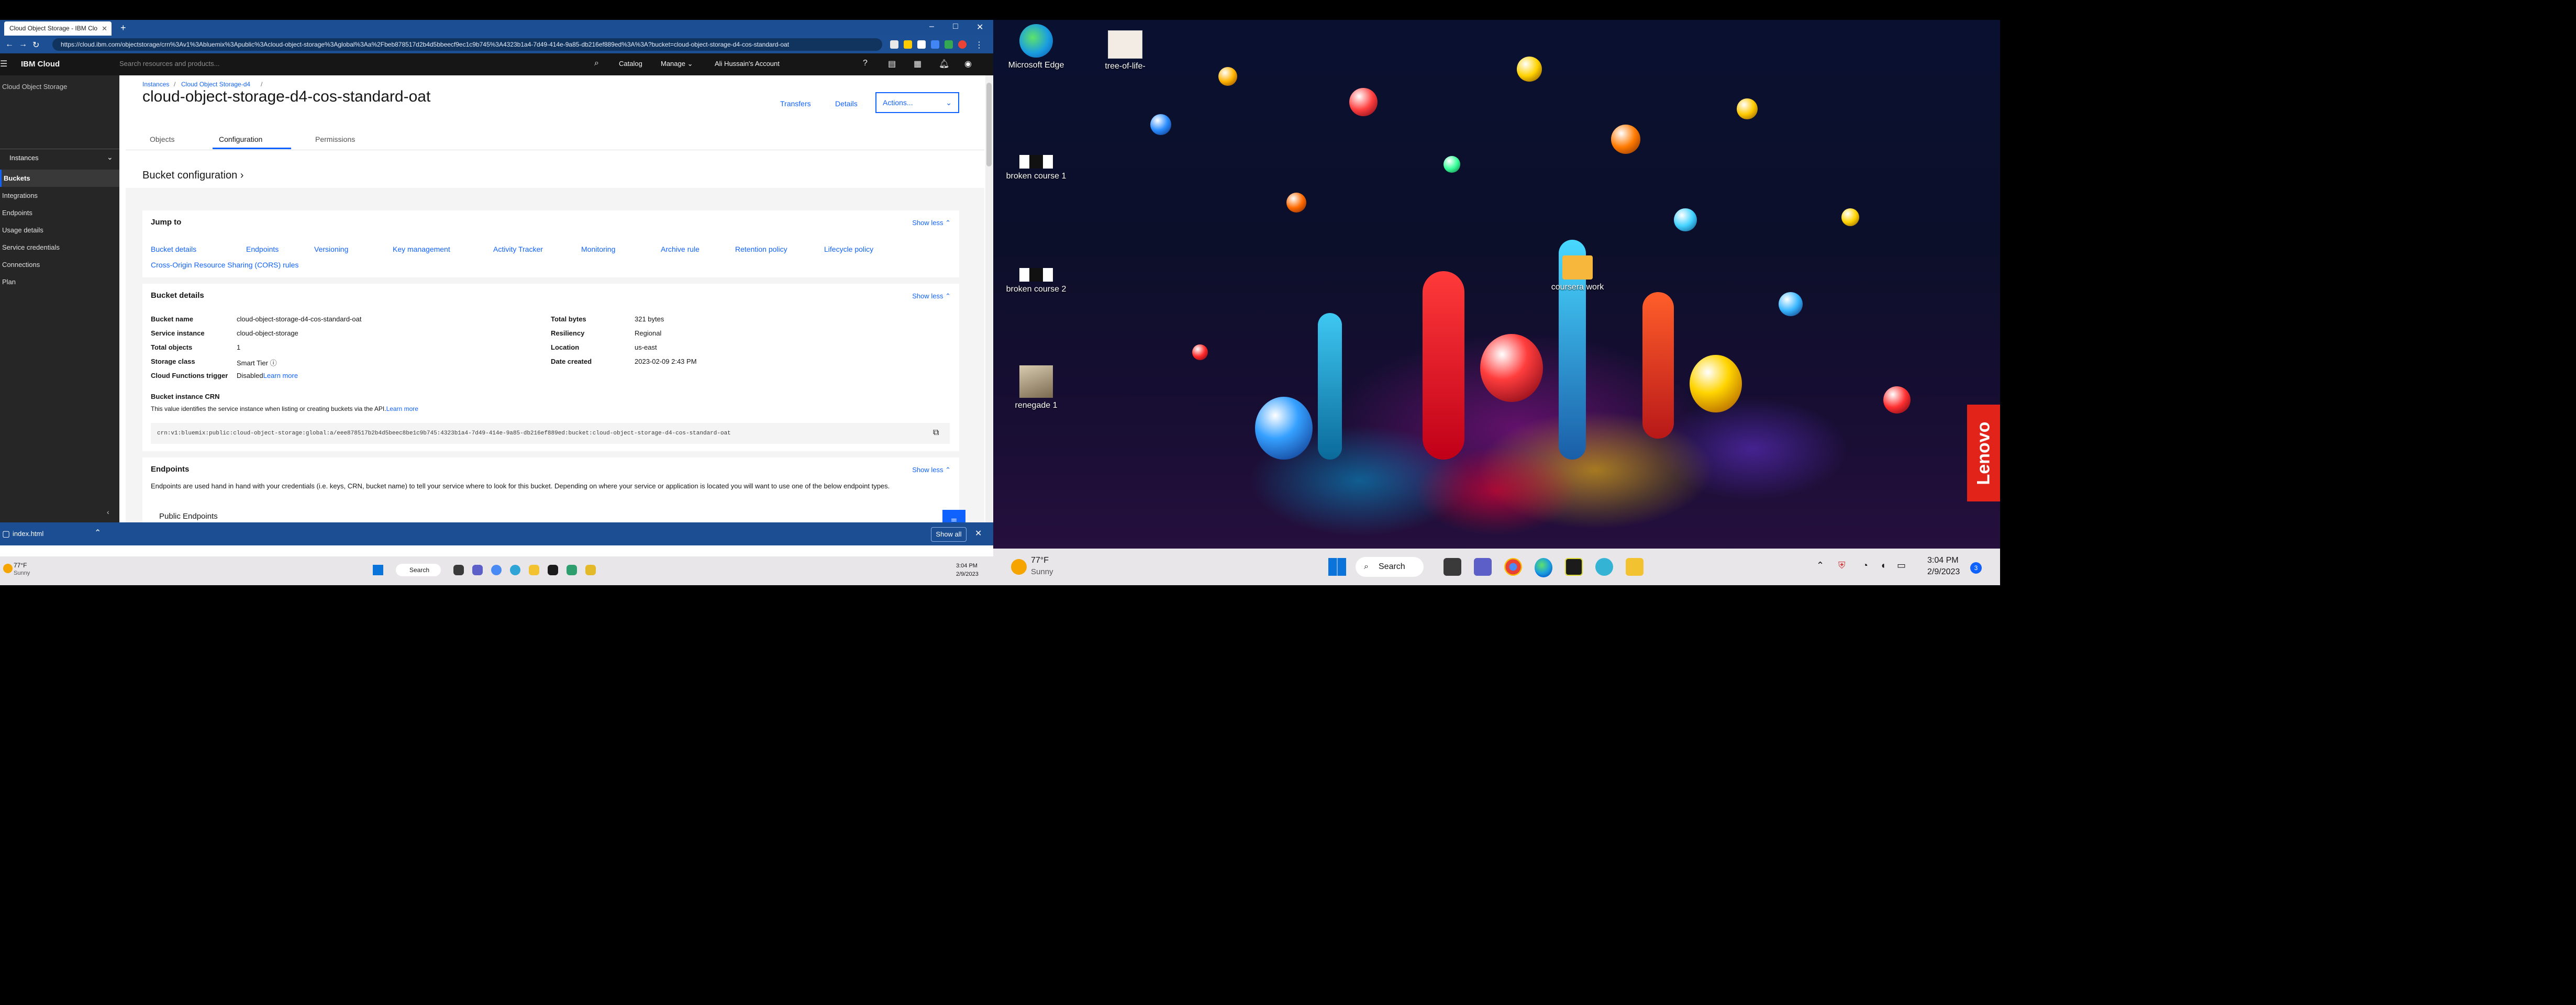 Image resolution: width=2576 pixels, height=1005 pixels. Describe the element at coordinates (680, 249) in the screenshot. I see `jump-link-archive-rule: Archive rule` at that location.